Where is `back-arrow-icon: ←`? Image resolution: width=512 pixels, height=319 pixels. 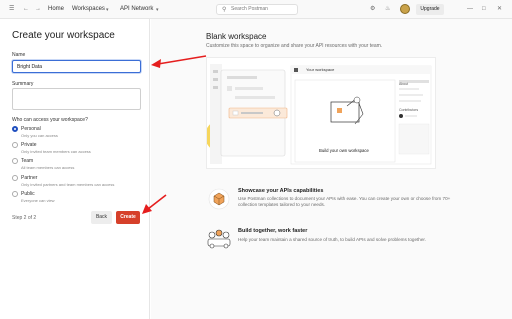
back-arrow-icon: ← is located at coordinates (26, 9).